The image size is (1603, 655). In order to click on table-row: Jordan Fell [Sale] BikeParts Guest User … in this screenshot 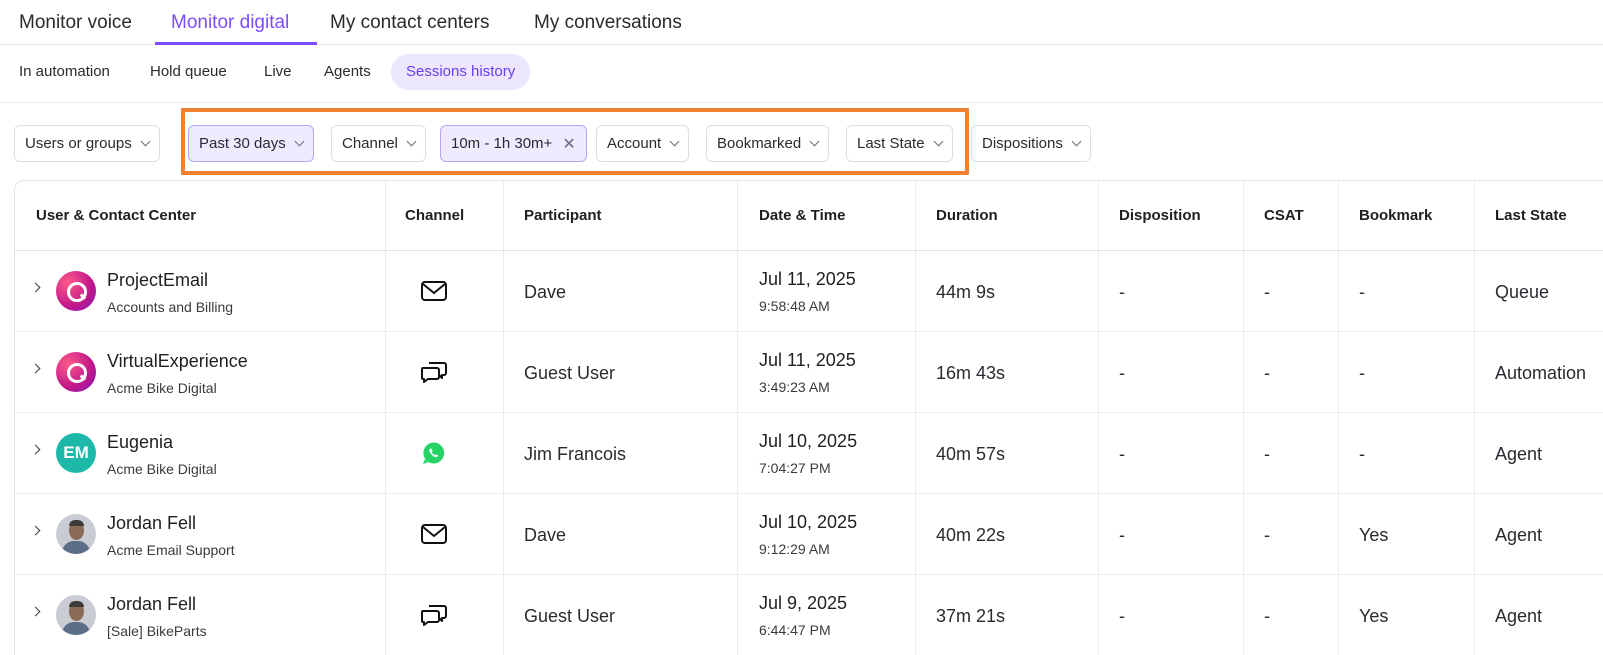, I will do `click(809, 615)`.